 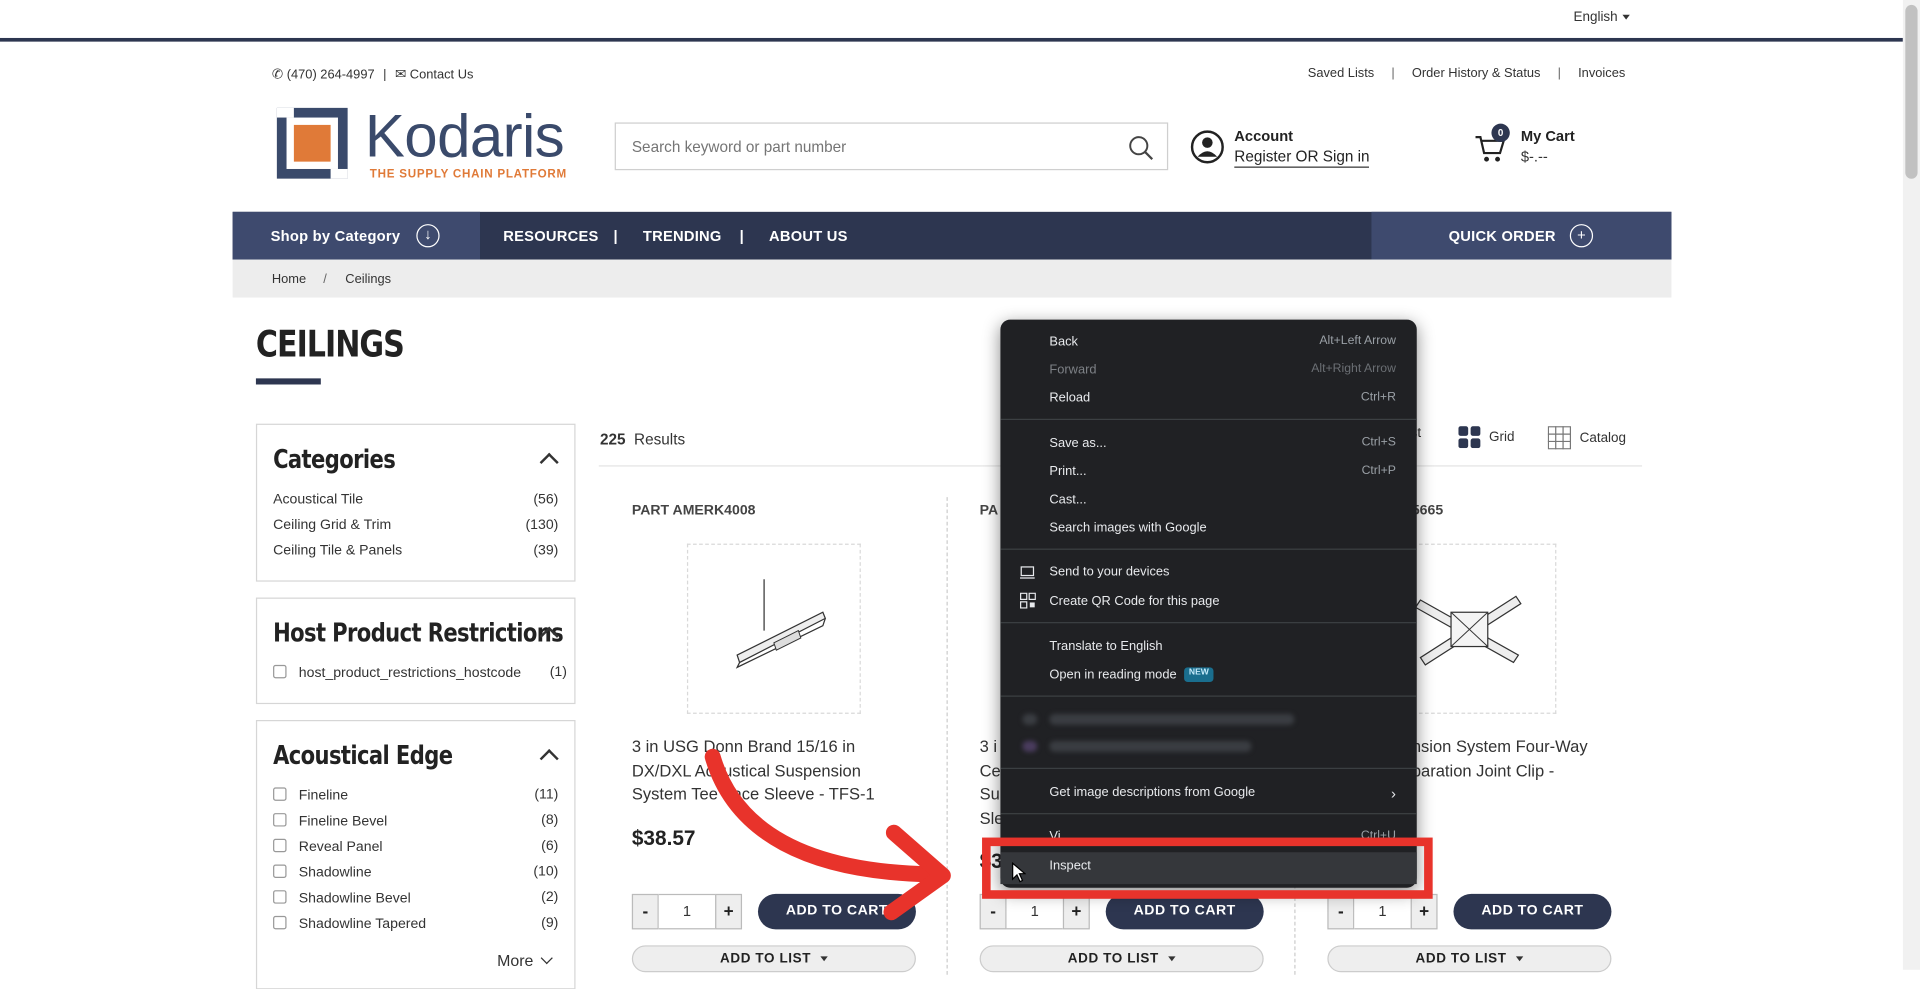 I want to click on facet-item: Shadowline (10), so click(x=415, y=872).